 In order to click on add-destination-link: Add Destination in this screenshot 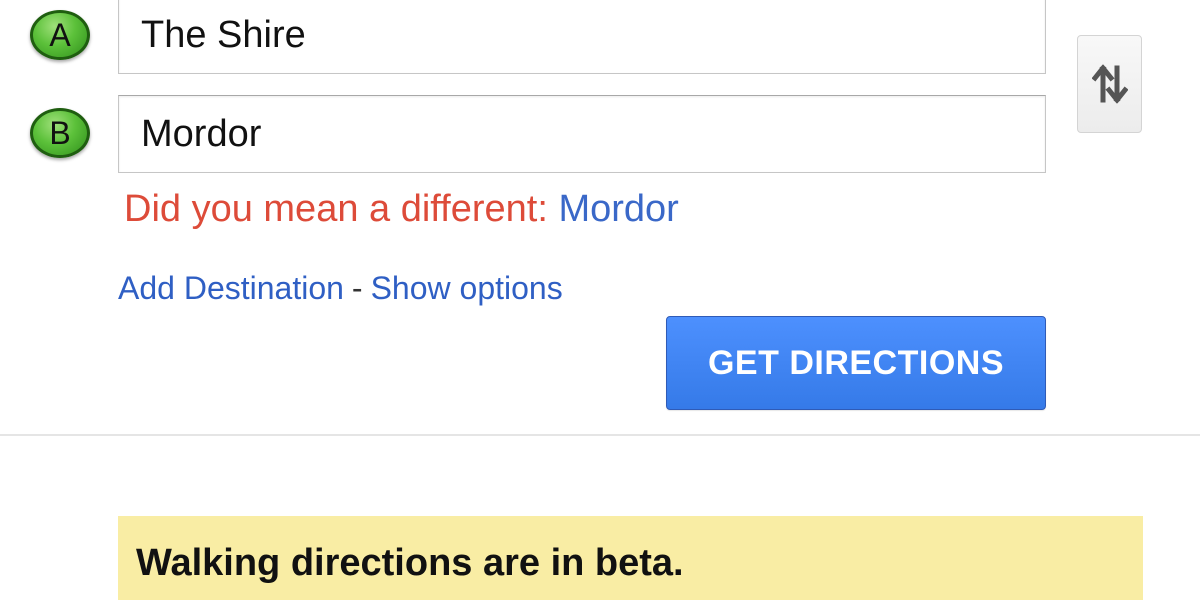, I will do `click(231, 288)`.